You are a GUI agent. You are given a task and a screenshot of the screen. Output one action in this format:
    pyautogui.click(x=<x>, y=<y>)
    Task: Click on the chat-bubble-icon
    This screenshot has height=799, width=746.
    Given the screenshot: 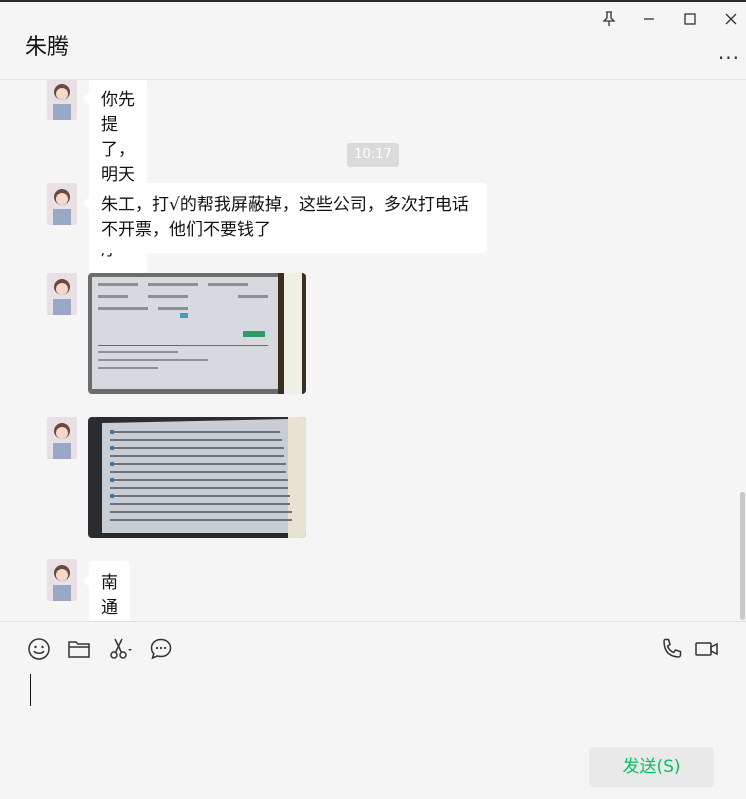 What is the action you would take?
    pyautogui.click(x=161, y=649)
    